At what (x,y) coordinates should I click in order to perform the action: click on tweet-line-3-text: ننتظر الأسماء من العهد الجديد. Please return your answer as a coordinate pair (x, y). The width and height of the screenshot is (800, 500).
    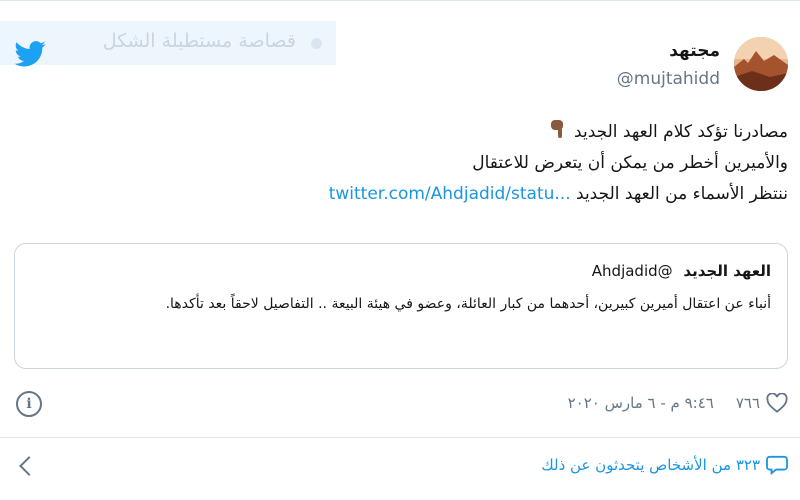
    Looking at the image, I should click on (682, 194).